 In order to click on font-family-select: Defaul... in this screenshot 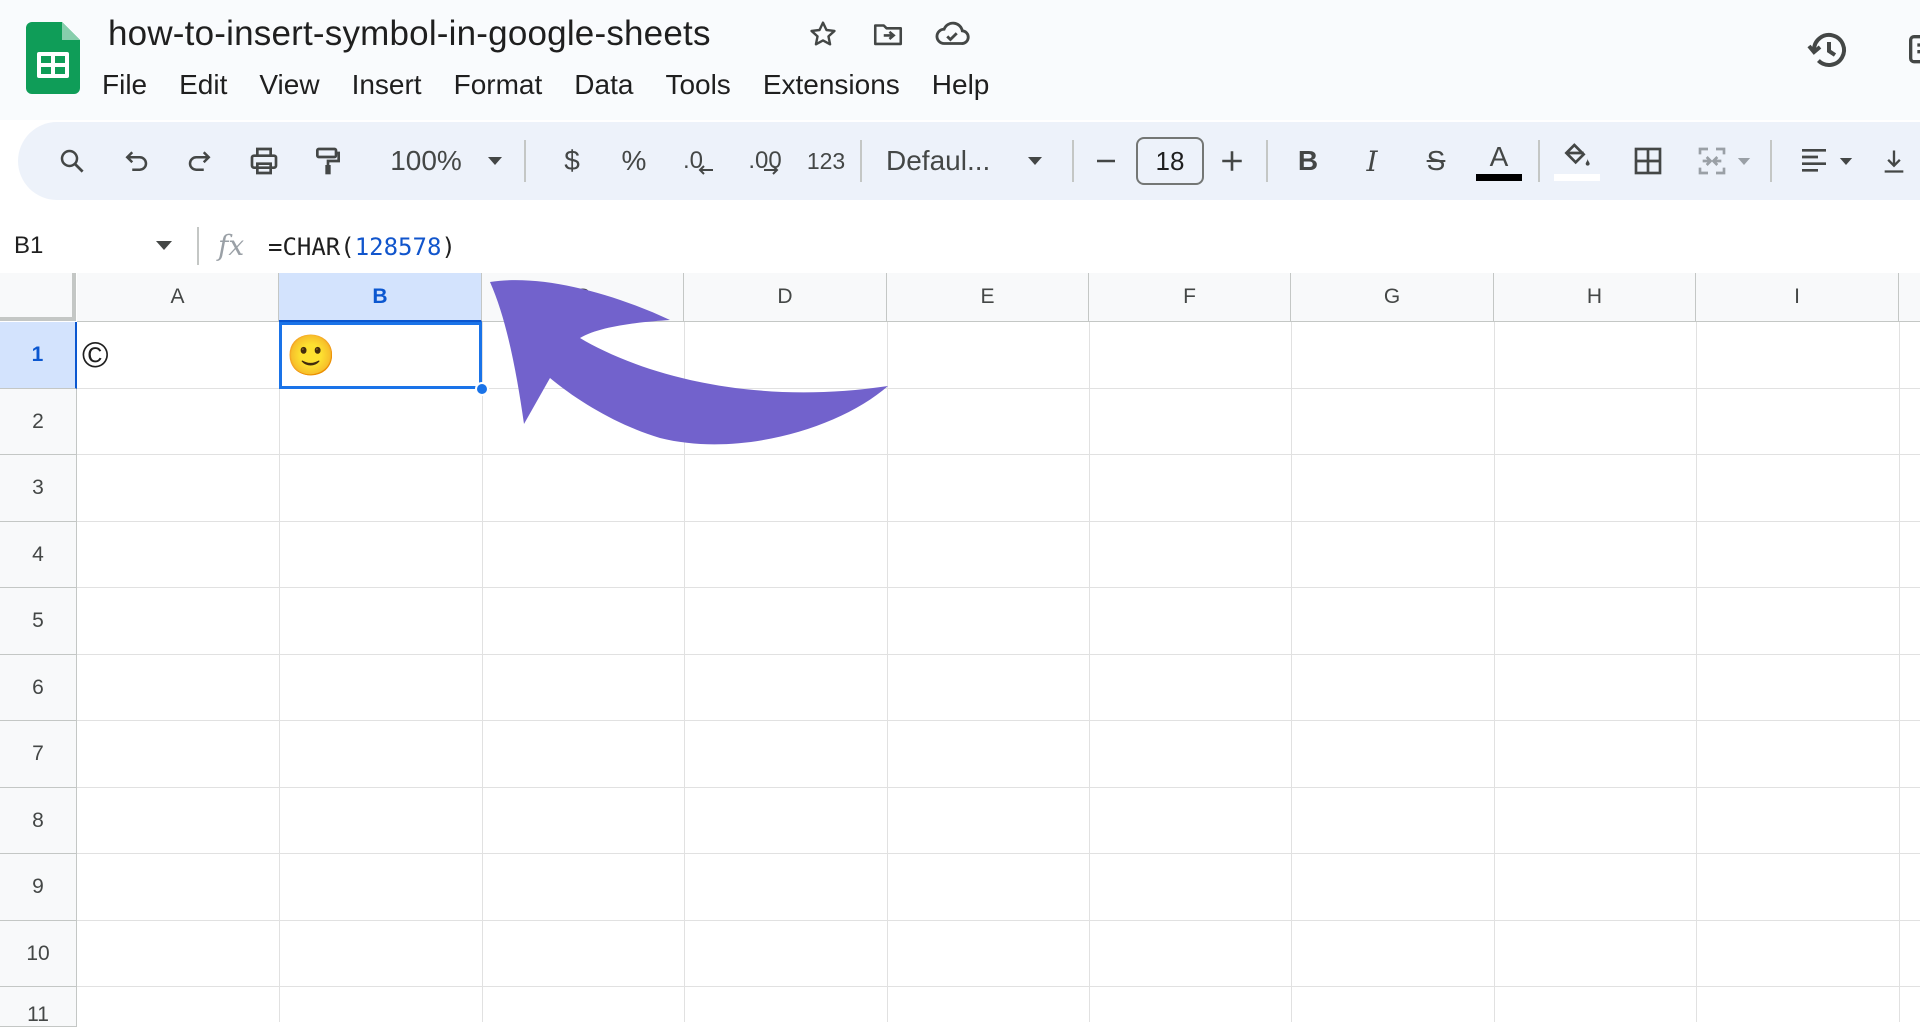, I will do `click(946, 161)`.